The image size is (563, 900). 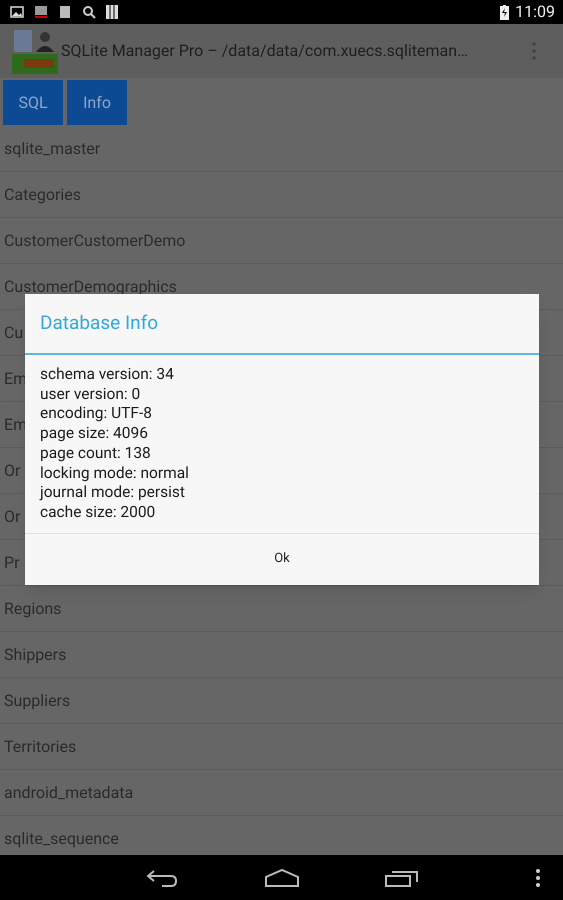 What do you see at coordinates (282, 878) in the screenshot?
I see `home-icon` at bounding box center [282, 878].